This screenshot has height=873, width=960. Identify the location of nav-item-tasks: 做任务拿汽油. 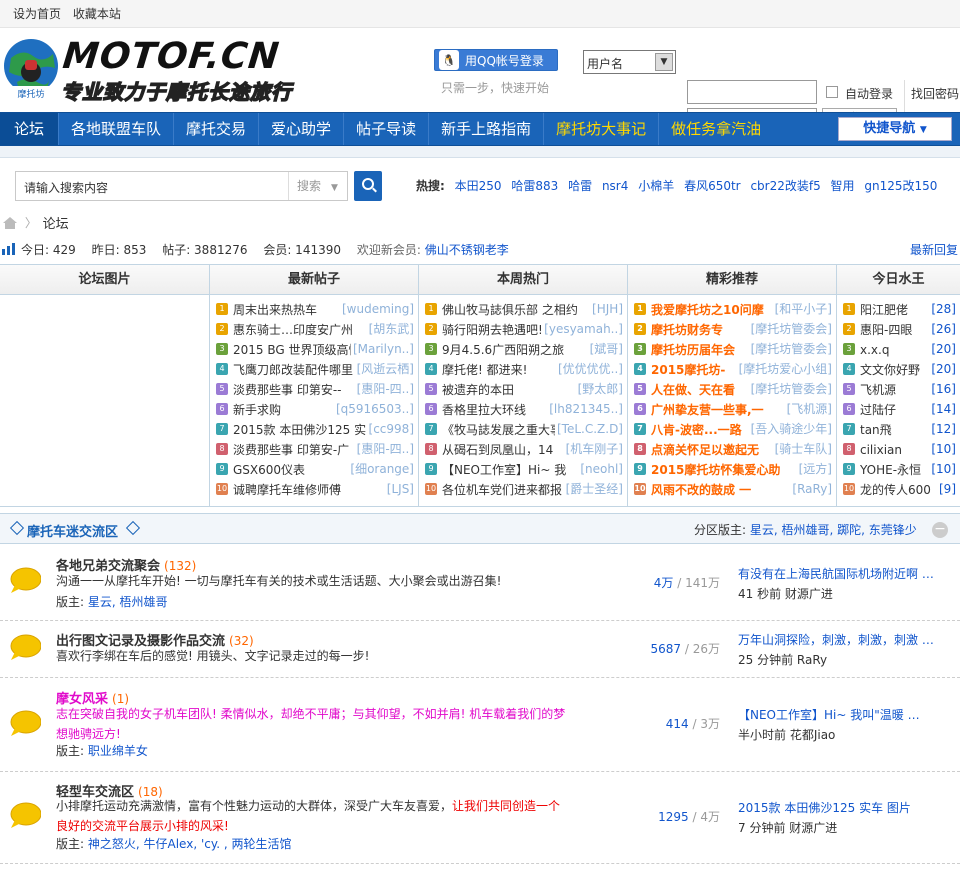
(716, 129).